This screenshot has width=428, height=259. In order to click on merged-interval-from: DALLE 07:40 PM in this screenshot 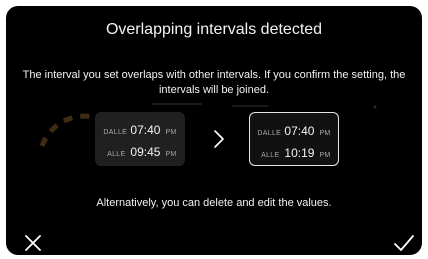, I will do `click(294, 132)`.